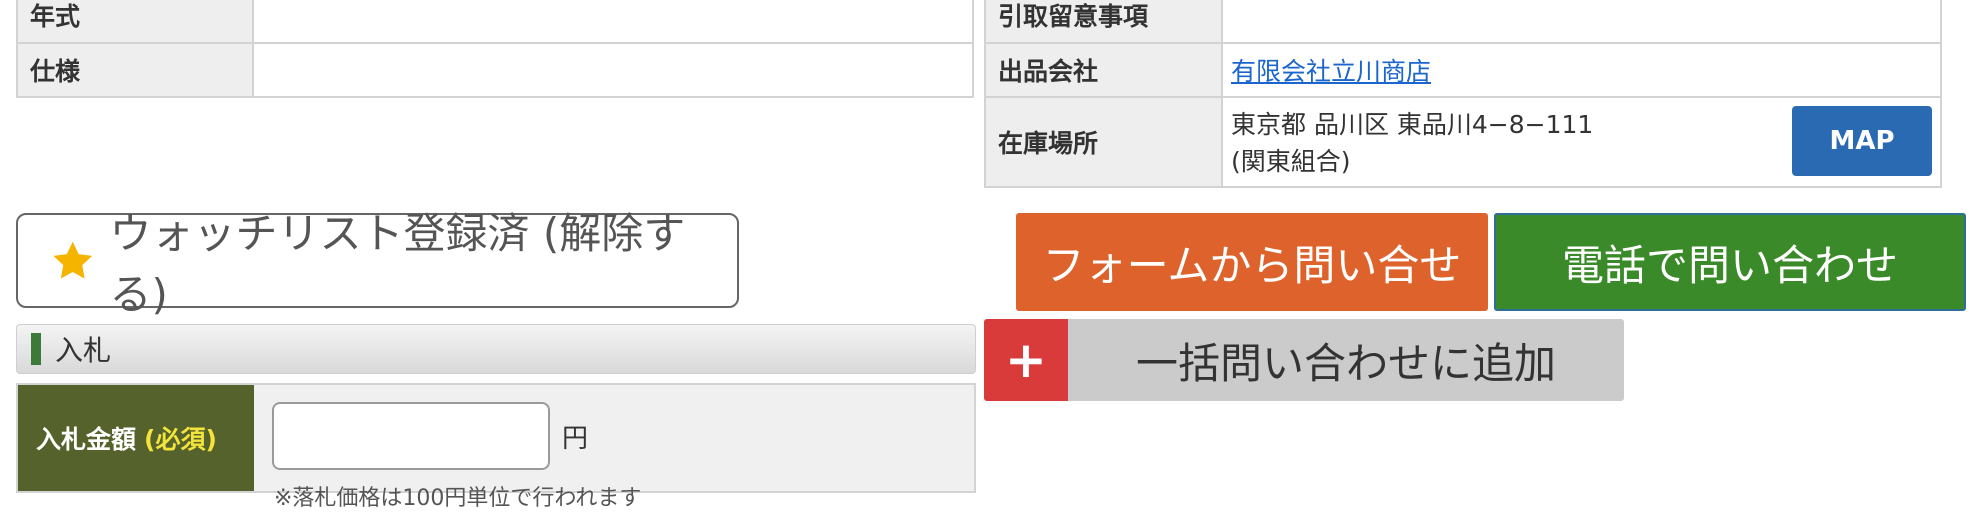 This screenshot has width=1974, height=512. I want to click on bulk-inquiry-add-button: + 一括問い合わせに追加, so click(1304, 360).